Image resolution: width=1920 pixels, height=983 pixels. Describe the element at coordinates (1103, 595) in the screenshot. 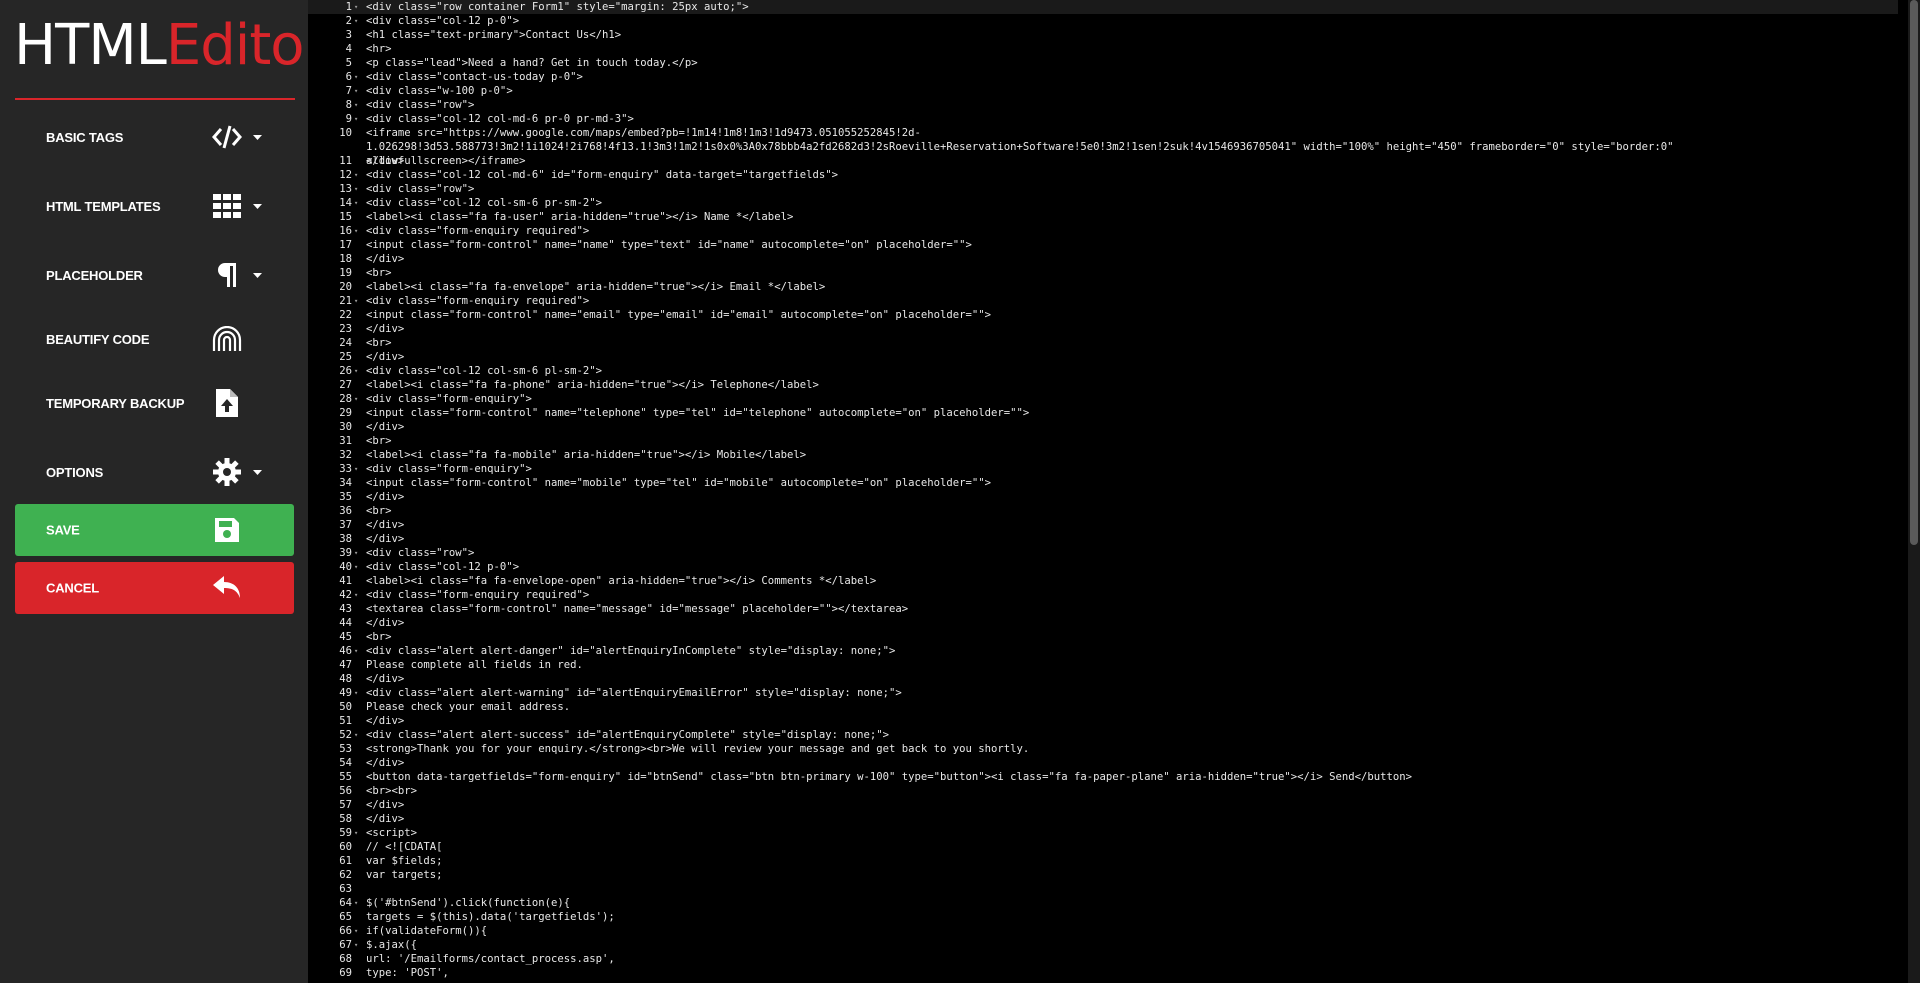

I see `code-line: 42 ▾ <div class="form-enquiry required">` at that location.